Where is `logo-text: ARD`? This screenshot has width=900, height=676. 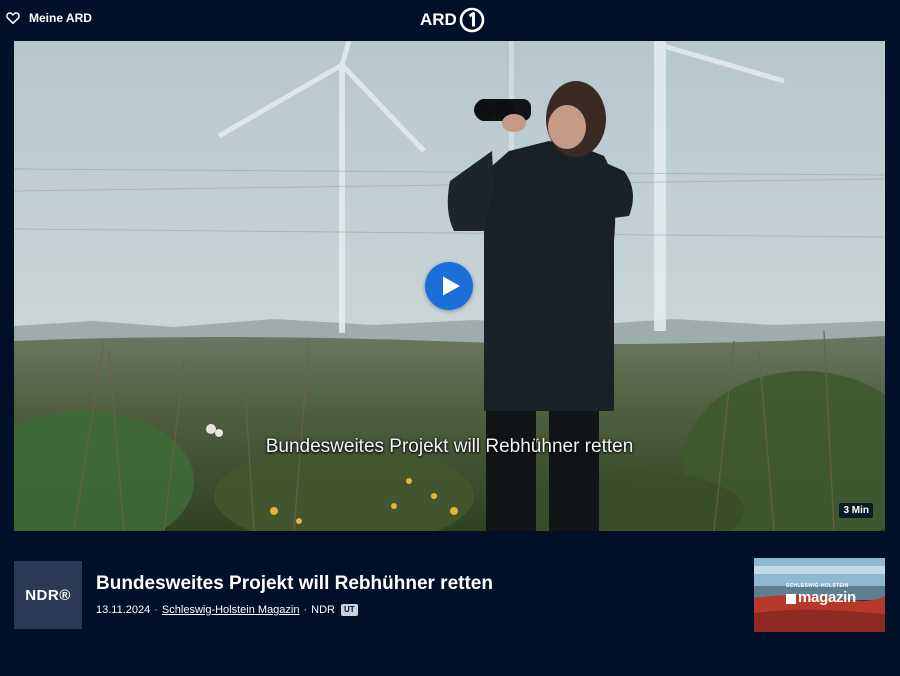
logo-text: ARD is located at coordinates (438, 19).